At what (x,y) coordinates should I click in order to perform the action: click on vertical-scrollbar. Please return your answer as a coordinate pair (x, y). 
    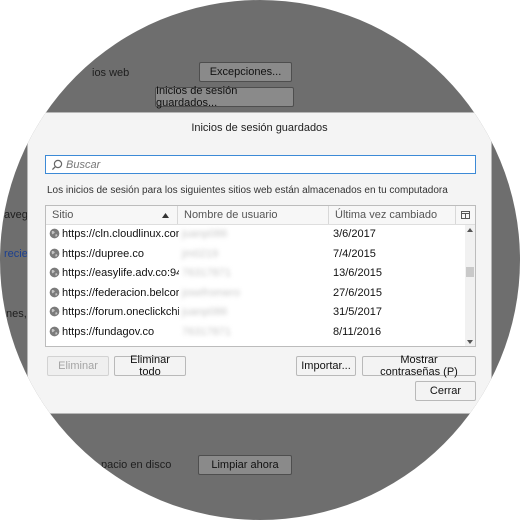
    Looking at the image, I should click on (470, 285).